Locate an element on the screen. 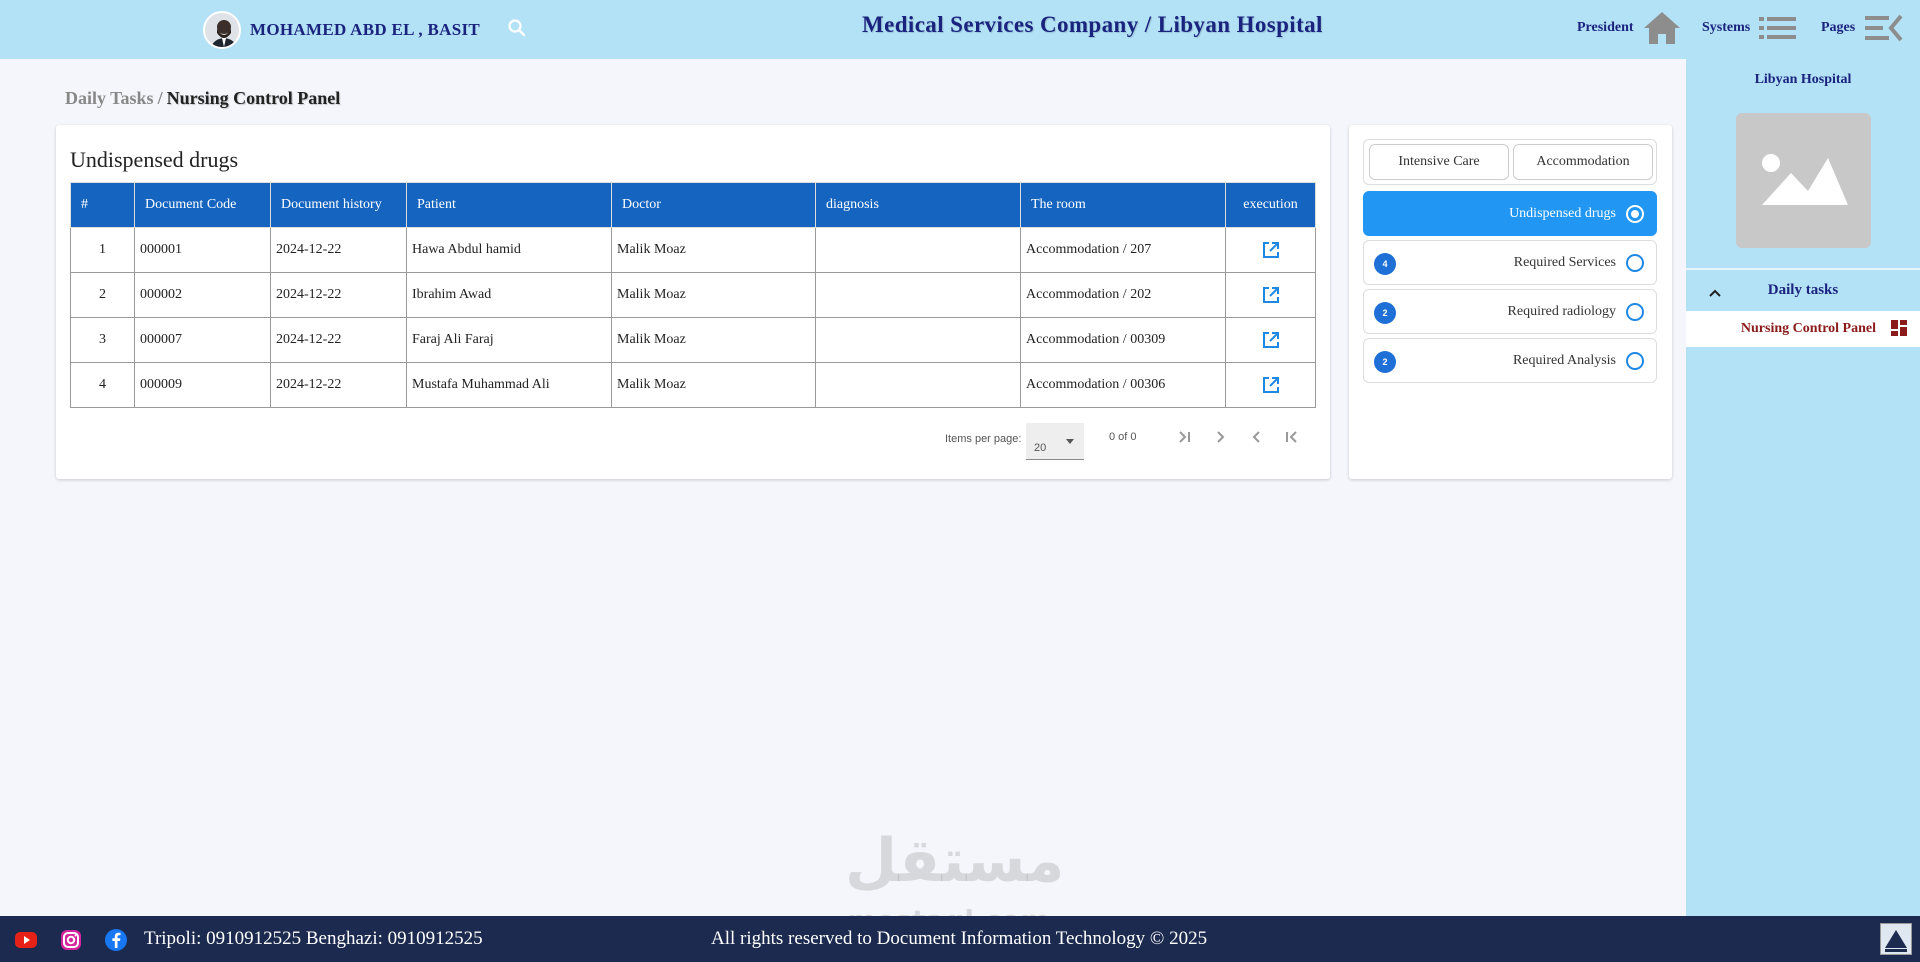  cell-number: 1 is located at coordinates (102, 250).